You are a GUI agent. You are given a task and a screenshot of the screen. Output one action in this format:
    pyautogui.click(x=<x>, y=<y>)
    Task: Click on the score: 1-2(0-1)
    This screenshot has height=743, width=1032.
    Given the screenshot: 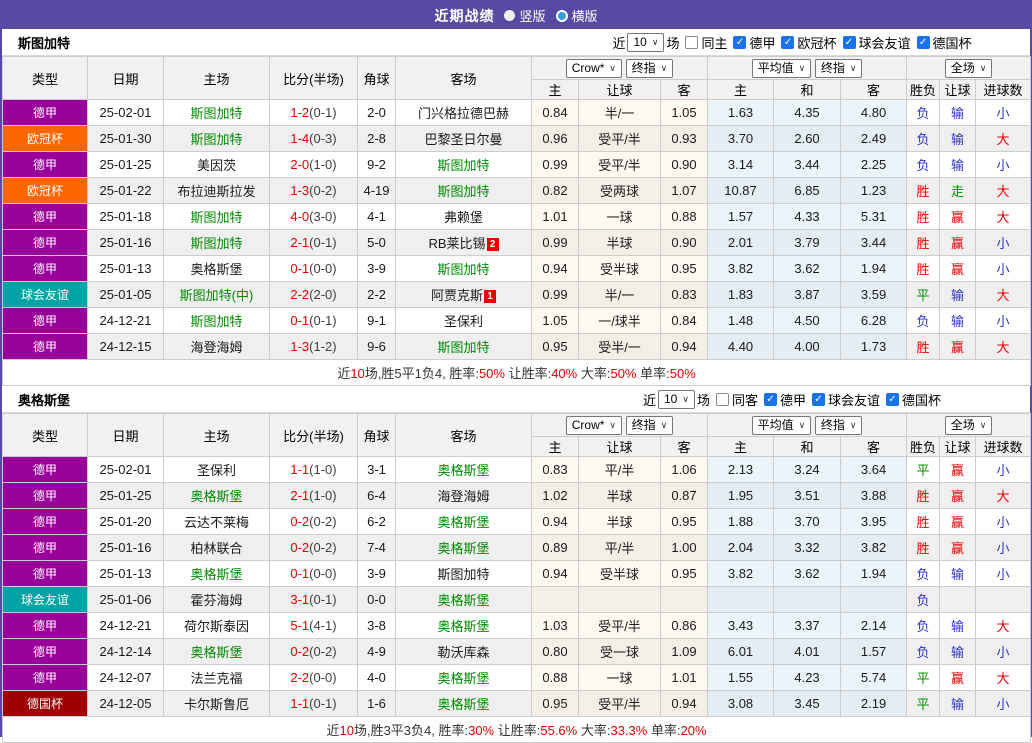 What is the action you would take?
    pyautogui.click(x=313, y=112)
    